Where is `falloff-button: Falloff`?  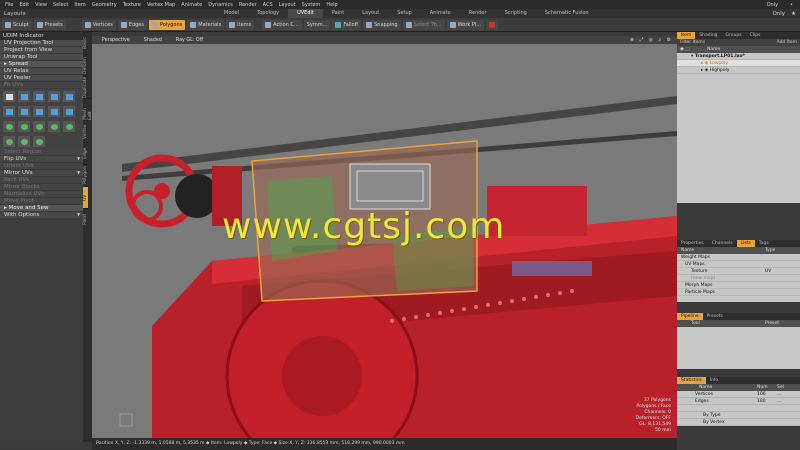 falloff-button: Falloff is located at coordinates (347, 24).